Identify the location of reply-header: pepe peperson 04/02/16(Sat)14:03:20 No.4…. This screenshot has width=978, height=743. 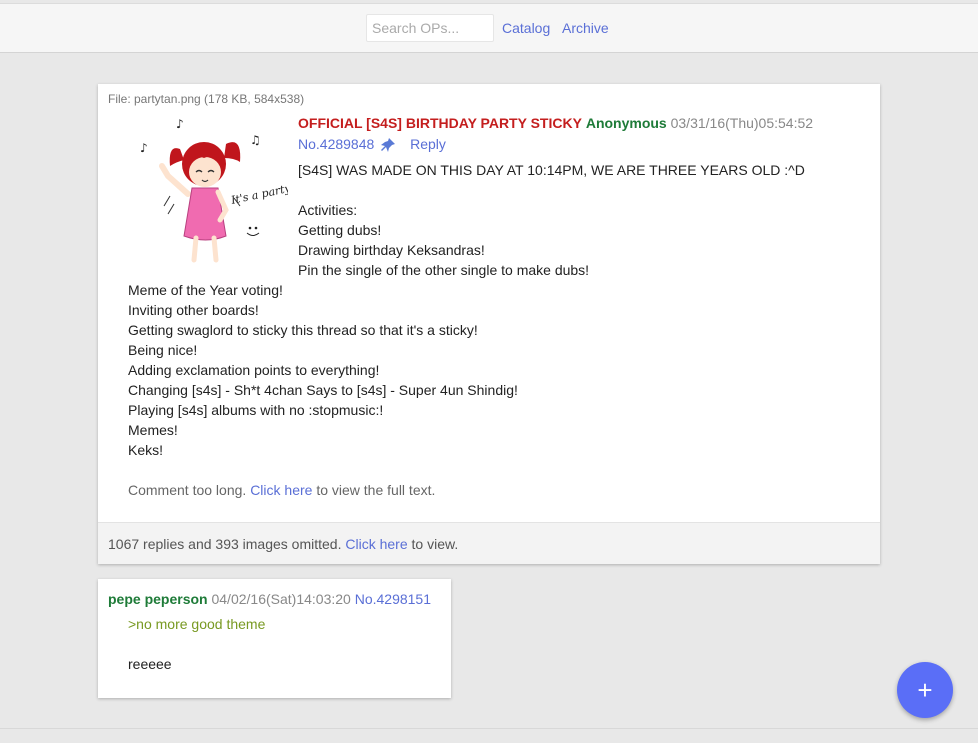
(269, 599).